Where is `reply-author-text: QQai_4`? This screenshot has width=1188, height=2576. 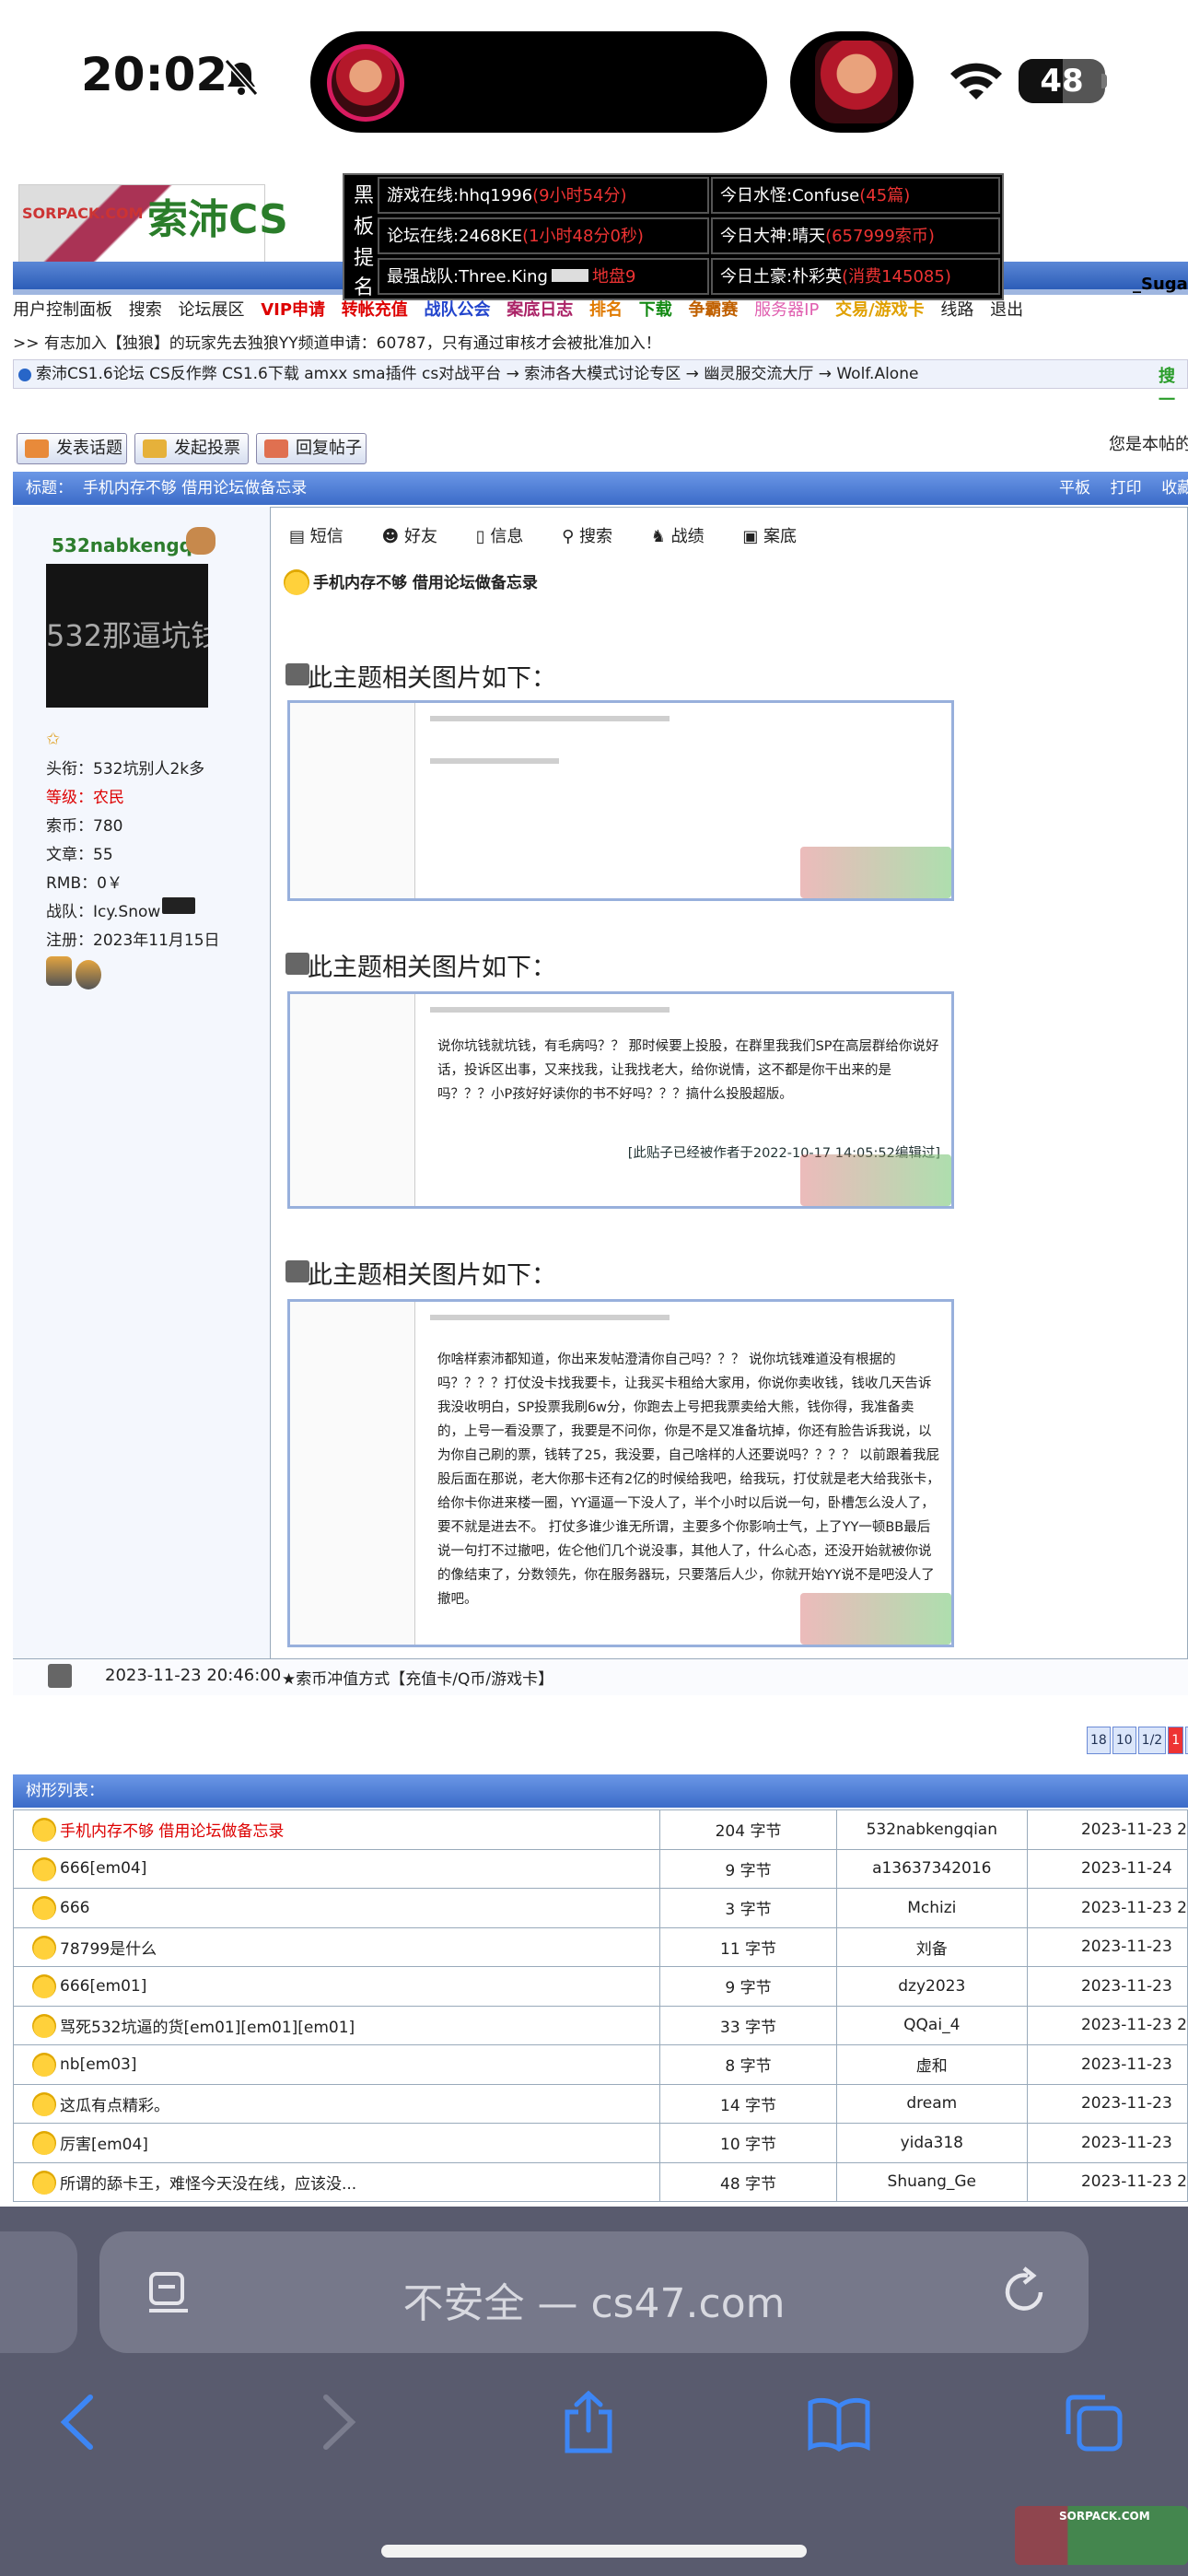
reply-author-text: QQai_4 is located at coordinates (932, 2025).